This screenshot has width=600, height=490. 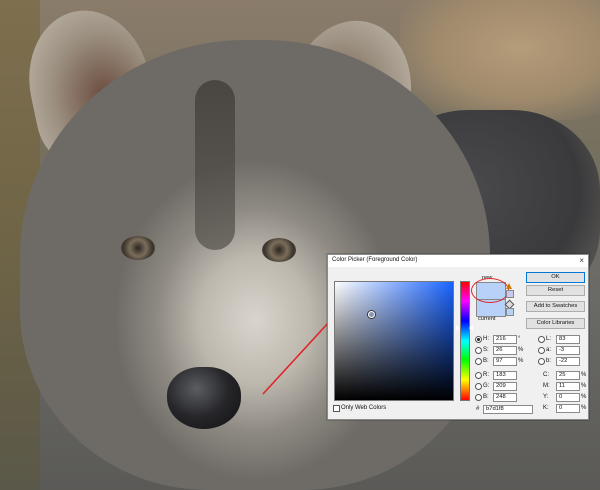 What do you see at coordinates (505, 386) in the screenshot?
I see `green-input: 209` at bounding box center [505, 386].